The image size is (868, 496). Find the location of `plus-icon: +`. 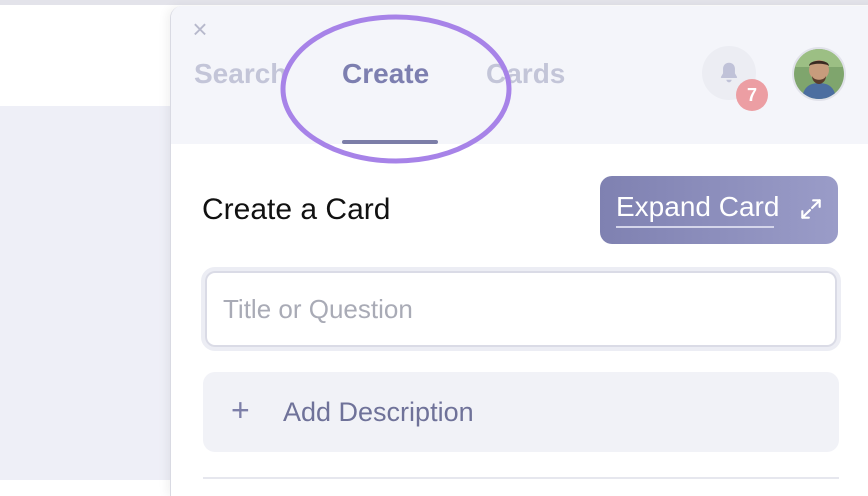

plus-icon: + is located at coordinates (240, 410).